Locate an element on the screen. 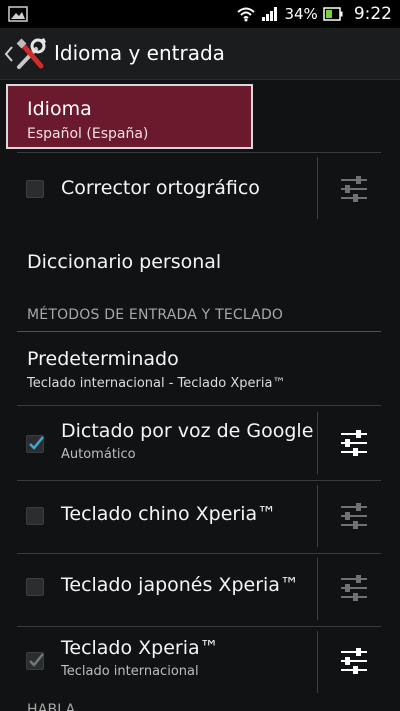 The width and height of the screenshot is (400, 711). chinese-keyboard-checkbox is located at coordinates (35, 516).